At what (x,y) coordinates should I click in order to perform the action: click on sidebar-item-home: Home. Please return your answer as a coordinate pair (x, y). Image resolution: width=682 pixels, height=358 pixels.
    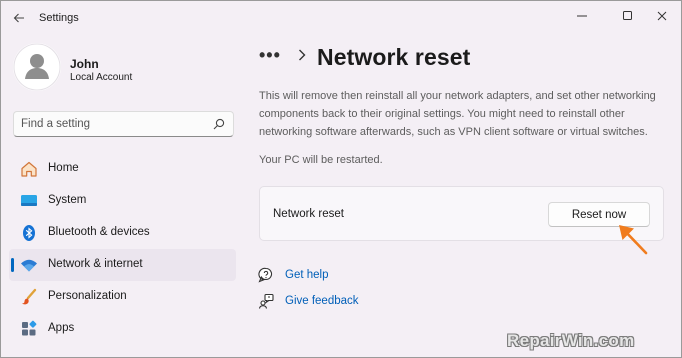
    Looking at the image, I should click on (122, 169).